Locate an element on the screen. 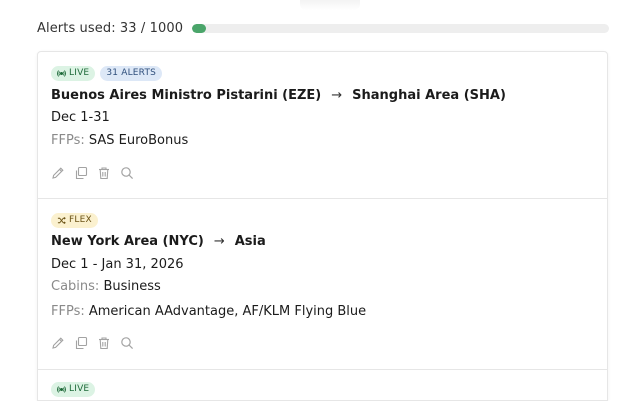 The image size is (644, 401). alerts-usage-bar is located at coordinates (400, 28).